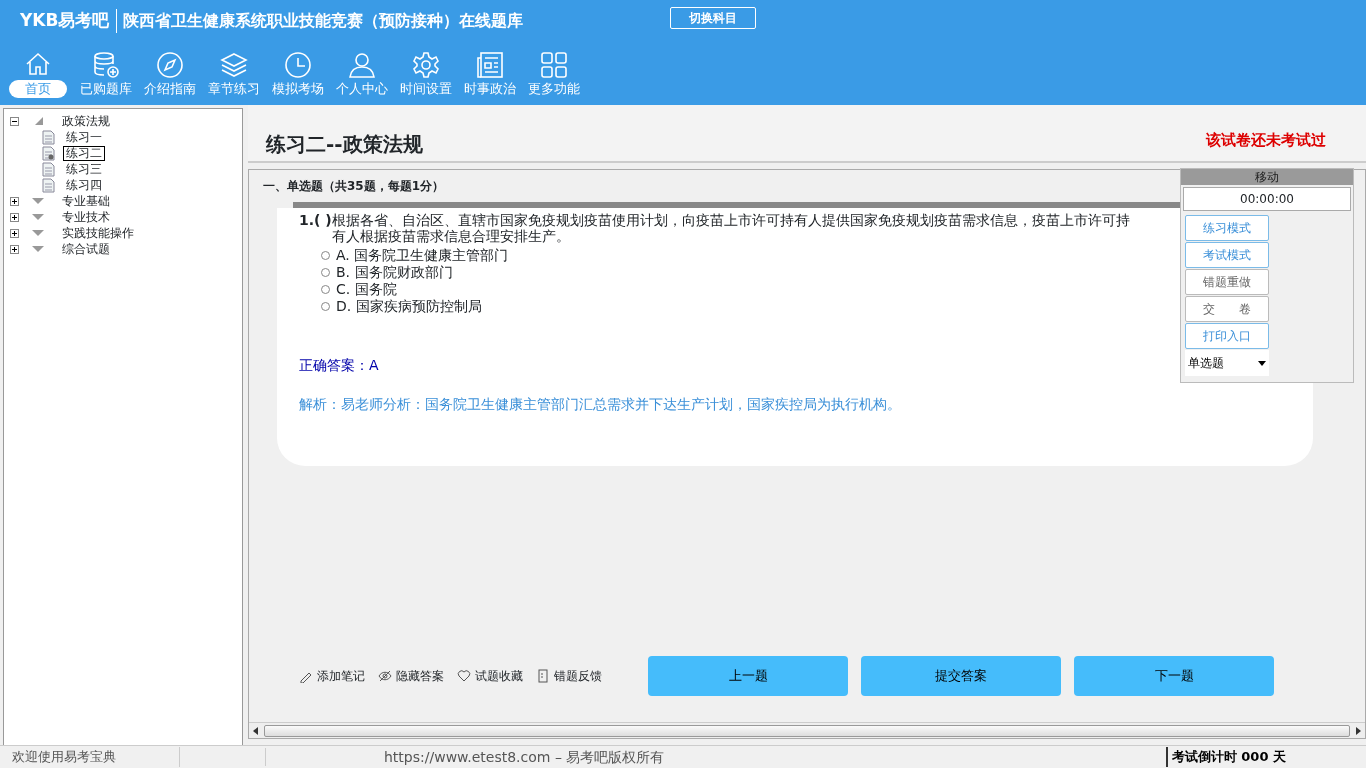 Image resolution: width=1366 pixels, height=768 pixels. Describe the element at coordinates (106, 65) in the screenshot. I see `database-add-icon` at that location.